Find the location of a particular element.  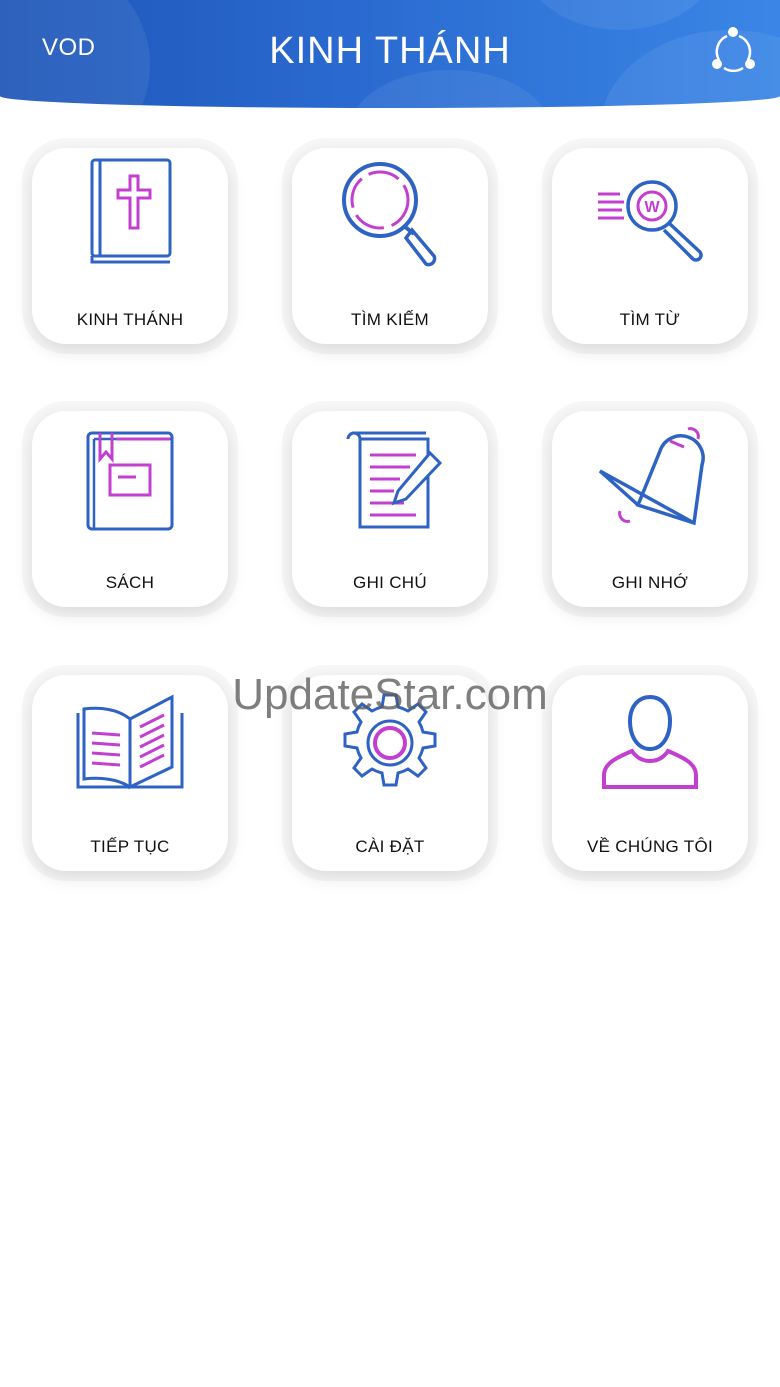

menu-label: TIẾP TỤC is located at coordinates (130, 846).